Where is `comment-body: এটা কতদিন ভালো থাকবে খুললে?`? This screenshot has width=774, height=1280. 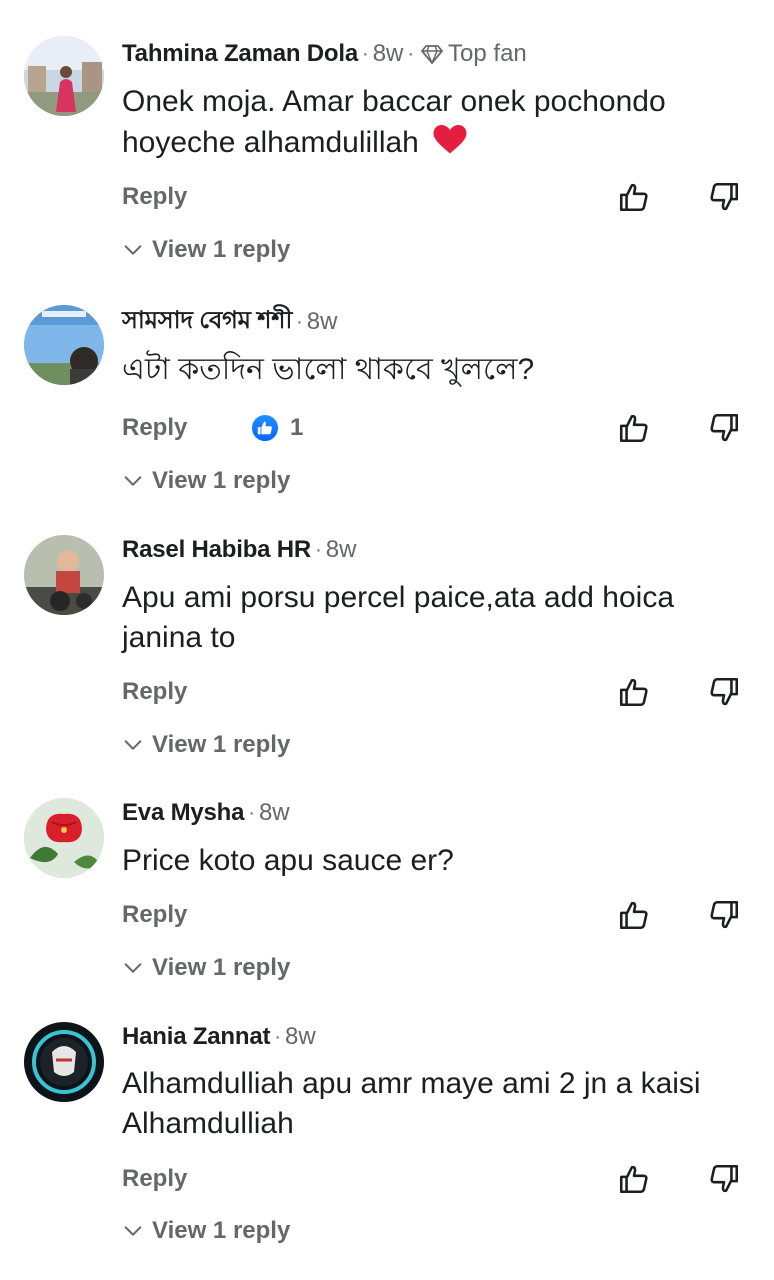 comment-body: এটা কতদিন ভালো থাকবে খুললে? is located at coordinates (328, 369).